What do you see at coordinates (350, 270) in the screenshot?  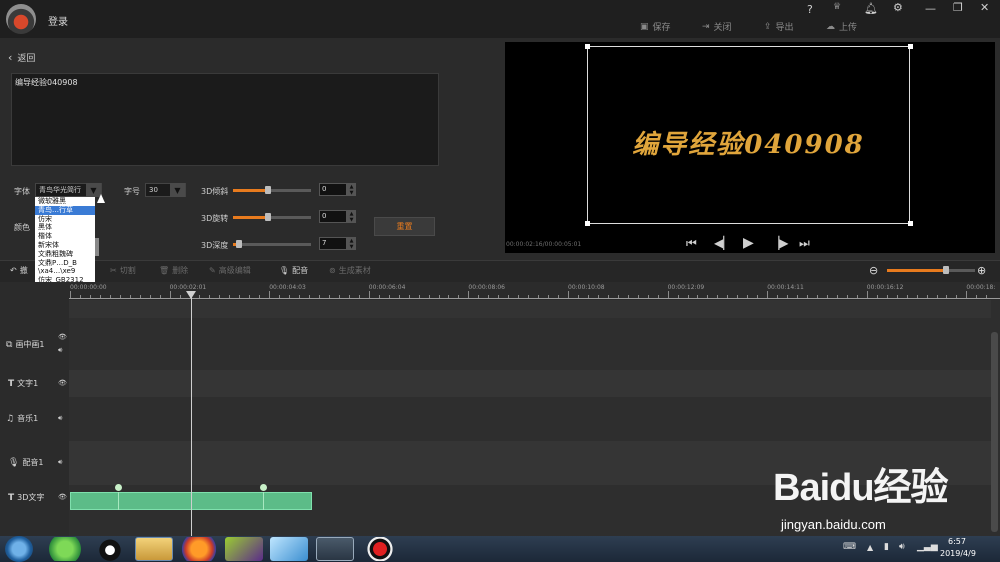 I see `generate-material-button: ⊚ 生成素材` at bounding box center [350, 270].